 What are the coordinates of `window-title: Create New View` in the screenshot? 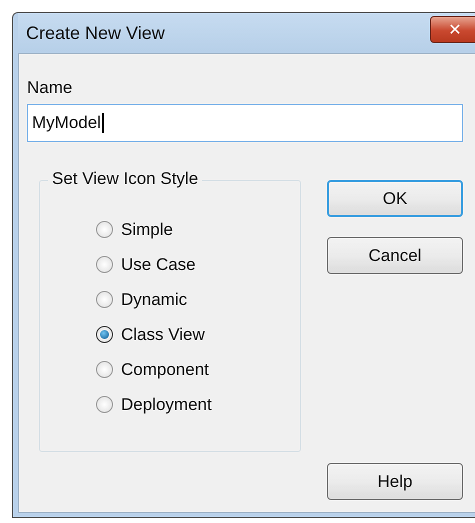 It's located at (95, 33).